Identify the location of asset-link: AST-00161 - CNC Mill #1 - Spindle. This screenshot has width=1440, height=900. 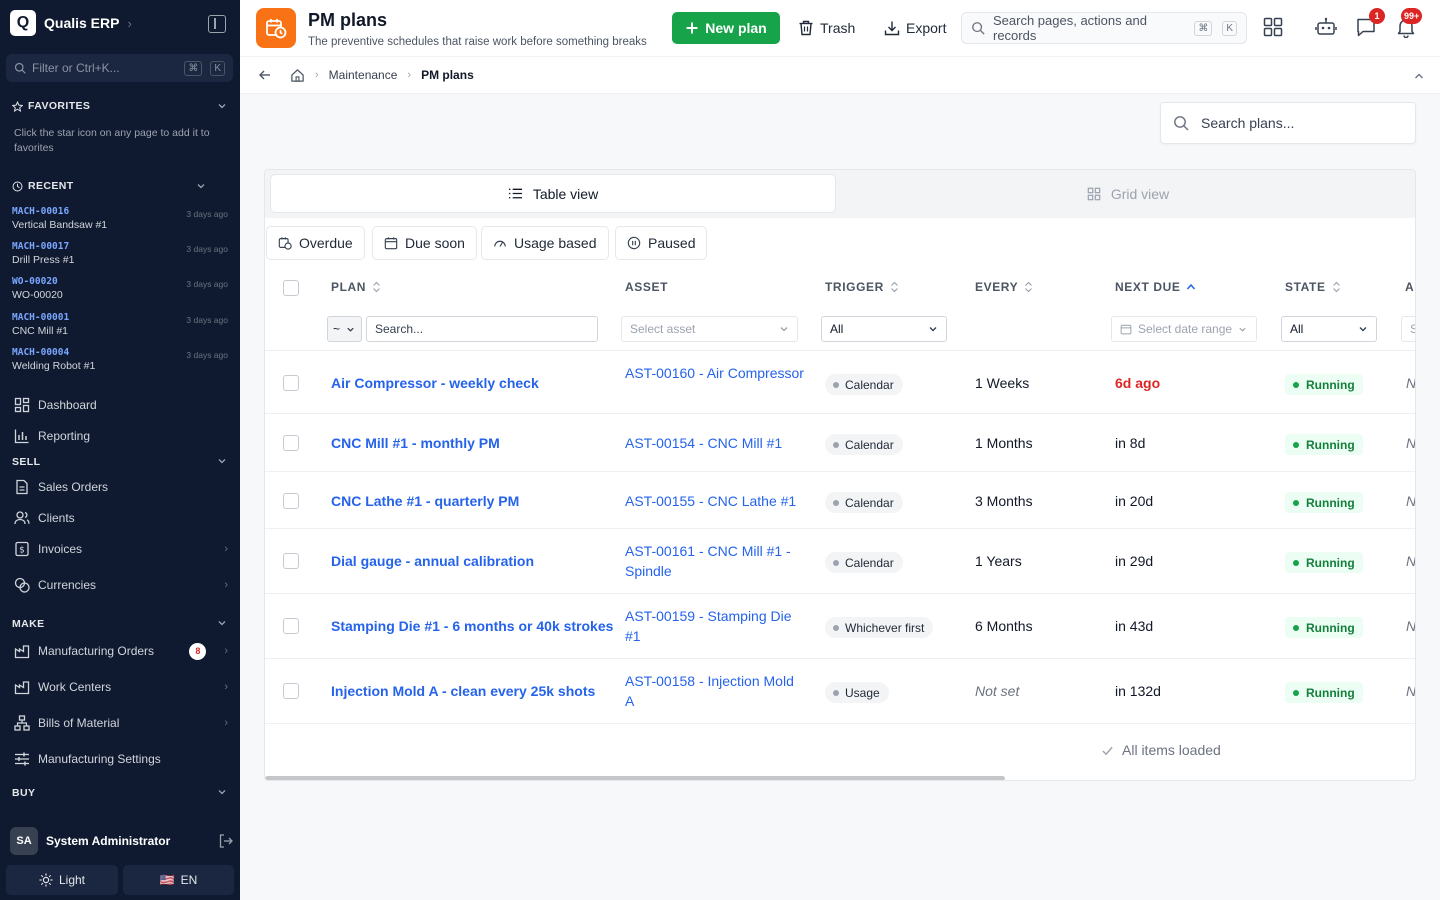
(712, 561).